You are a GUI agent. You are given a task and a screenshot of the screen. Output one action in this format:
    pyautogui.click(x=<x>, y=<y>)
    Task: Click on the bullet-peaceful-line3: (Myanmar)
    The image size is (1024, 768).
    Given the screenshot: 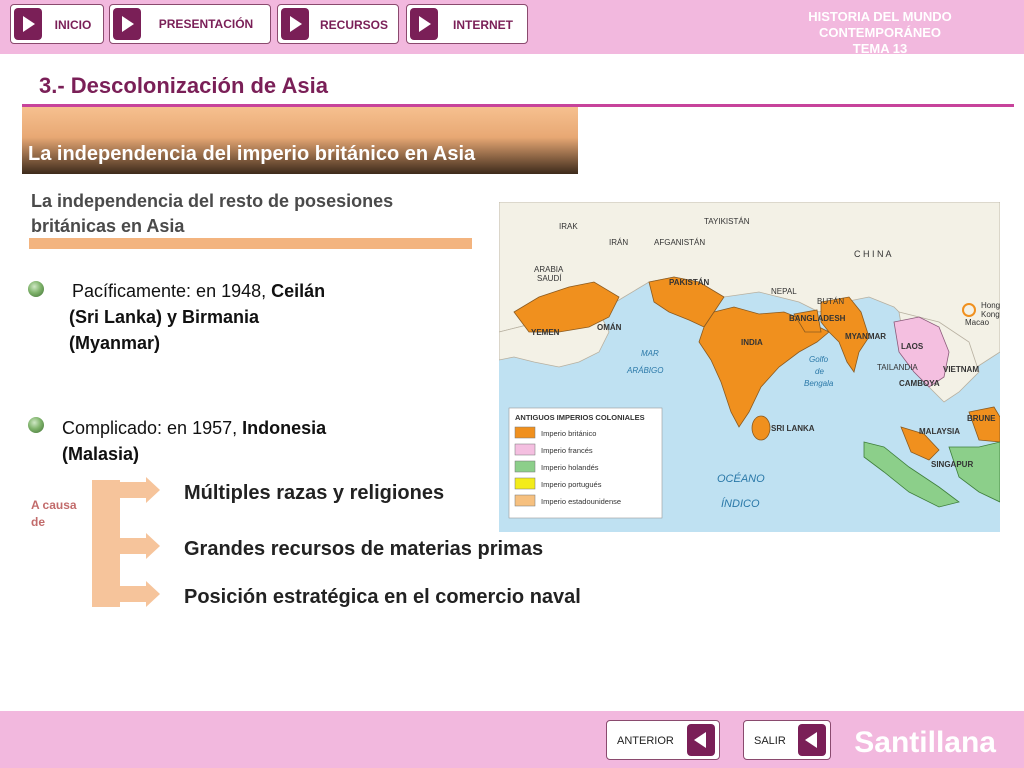 What is the action you would take?
    pyautogui.click(x=115, y=343)
    